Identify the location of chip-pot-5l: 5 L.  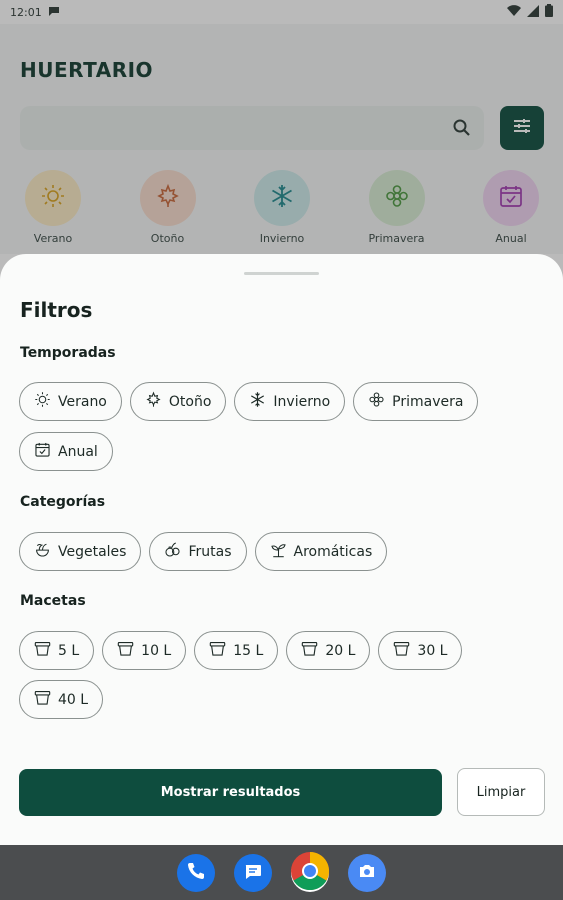
(57, 650).